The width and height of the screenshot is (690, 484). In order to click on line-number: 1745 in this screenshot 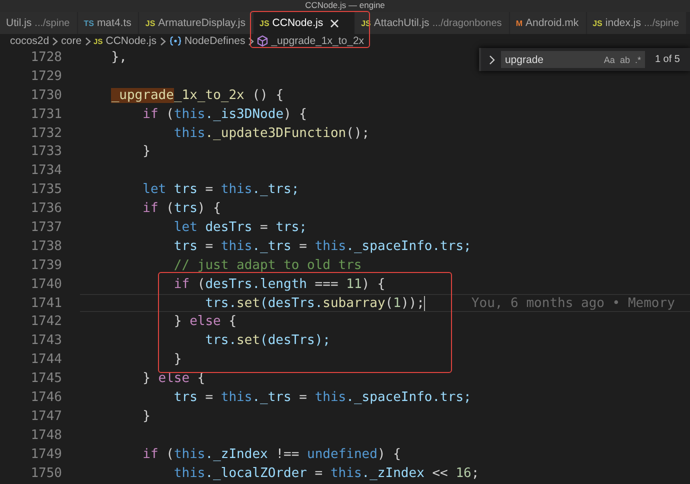, I will do `click(46, 378)`.